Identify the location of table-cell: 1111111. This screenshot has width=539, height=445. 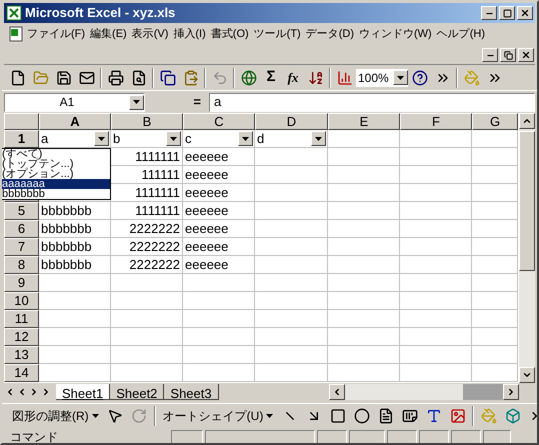
(147, 211).